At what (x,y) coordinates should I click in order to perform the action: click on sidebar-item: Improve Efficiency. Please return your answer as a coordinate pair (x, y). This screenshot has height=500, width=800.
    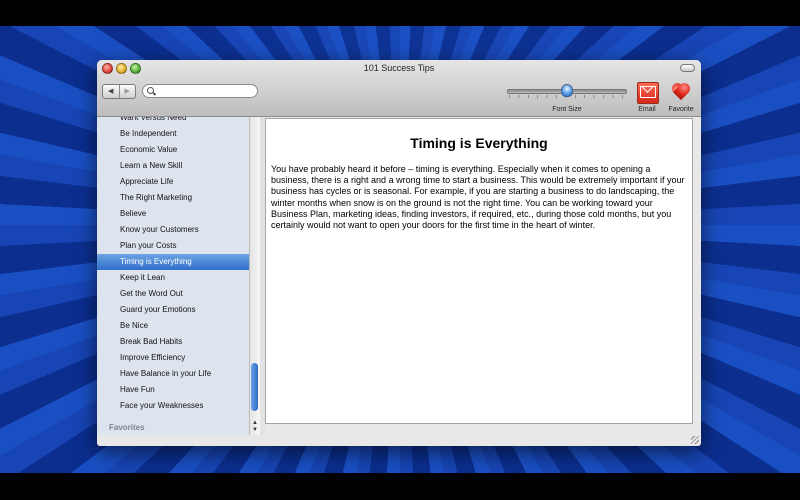
    Looking at the image, I should click on (173, 358).